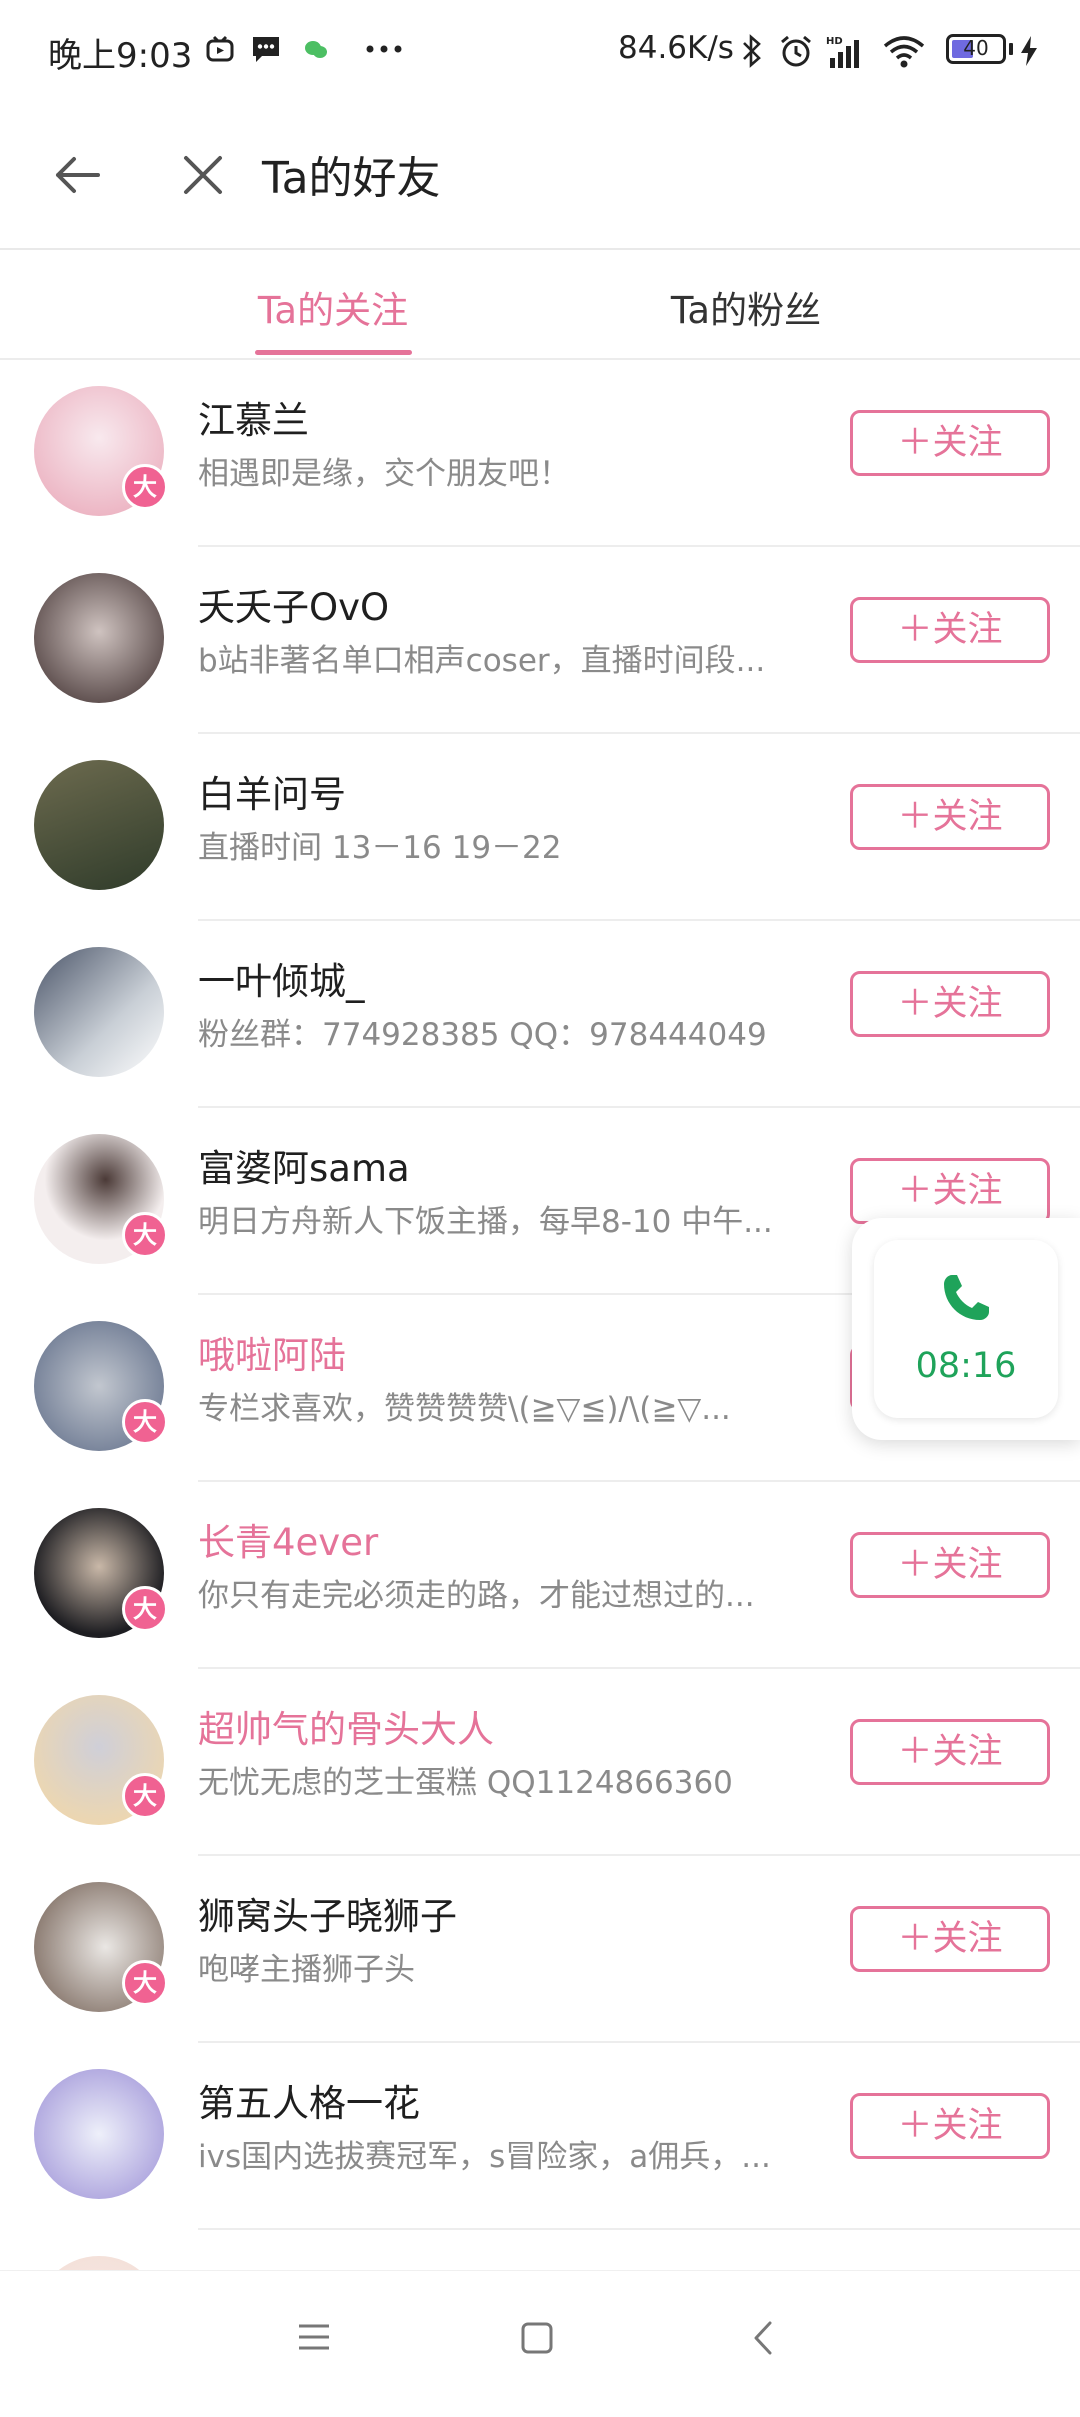 The height and width of the screenshot is (2417, 1080). Describe the element at coordinates (540, 1762) in the screenshot. I see `list-item: 大 超帅气的骨头大人 无忧无虑的芝士蛋糕 QQ1124866360 ＋关注` at that location.